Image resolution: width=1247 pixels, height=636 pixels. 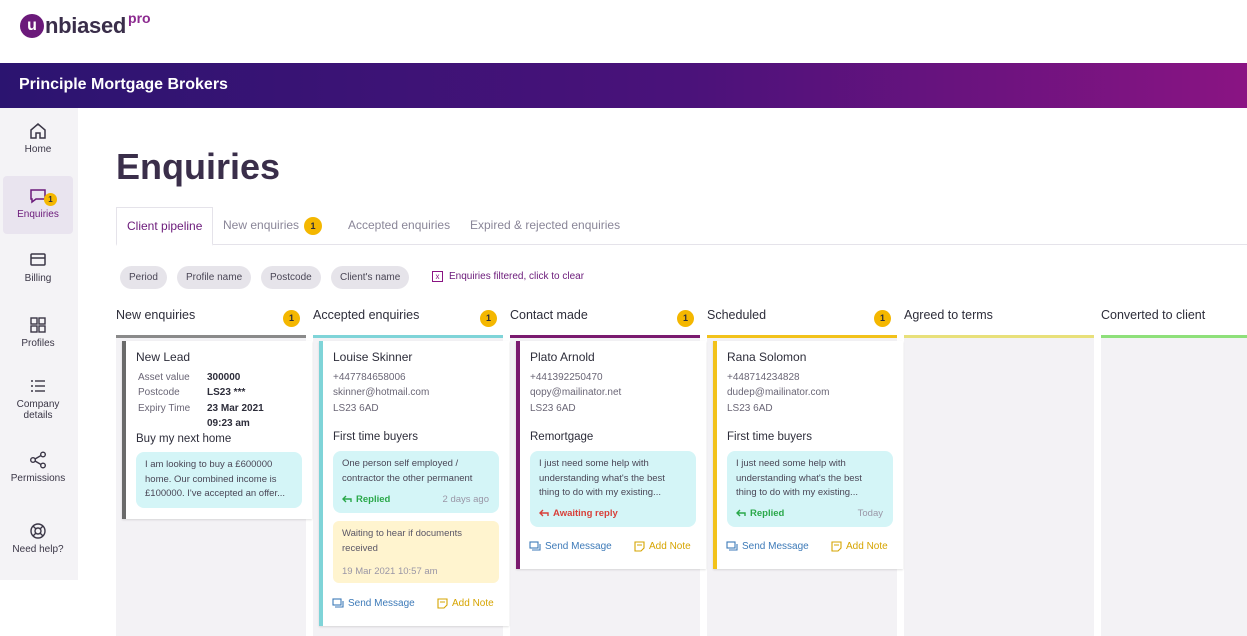 I want to click on column-title: Accepted enquiries, so click(x=366, y=315).